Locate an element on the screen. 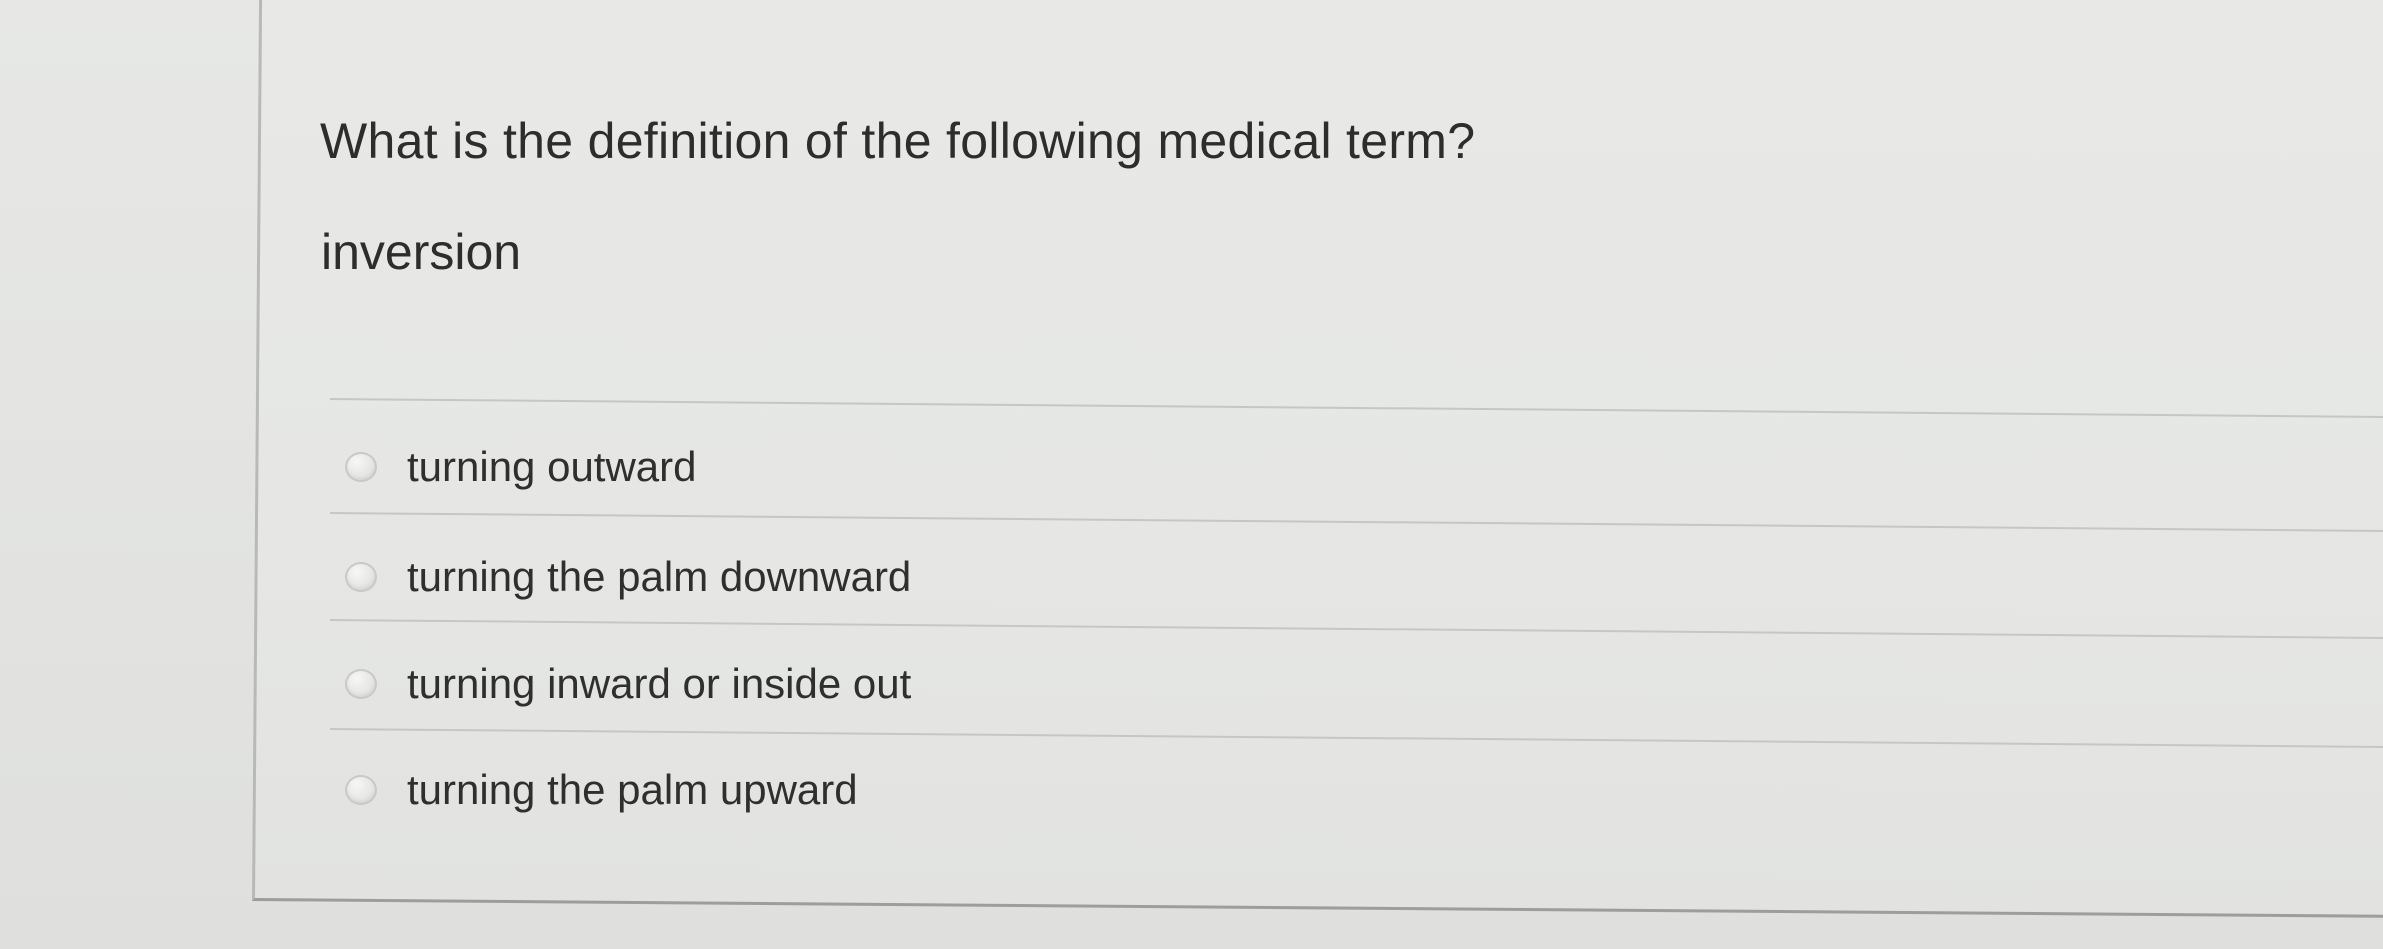 The height and width of the screenshot is (949, 2383). answer-option-label: turning outward is located at coordinates (552, 466).